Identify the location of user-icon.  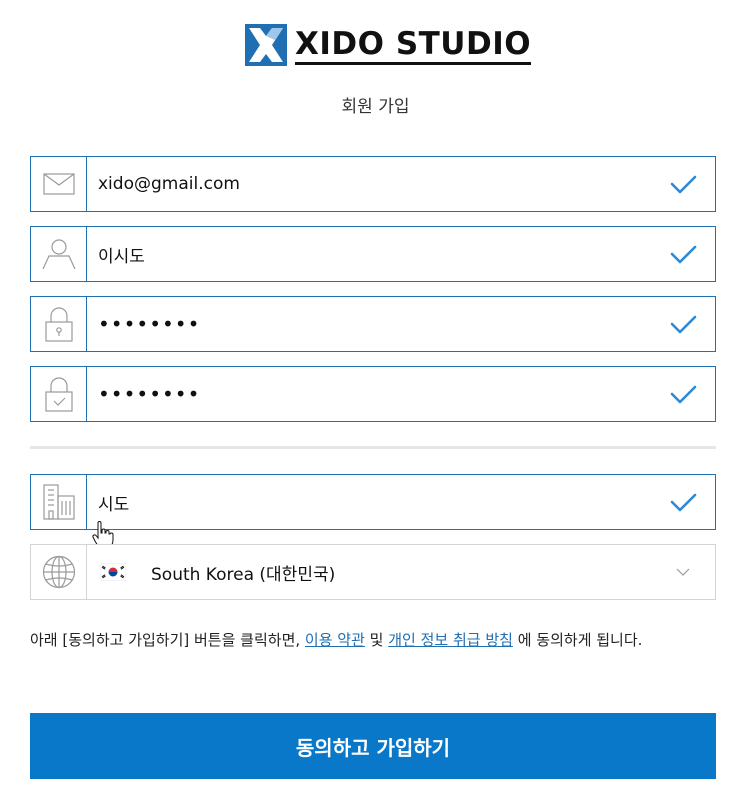
(58, 254).